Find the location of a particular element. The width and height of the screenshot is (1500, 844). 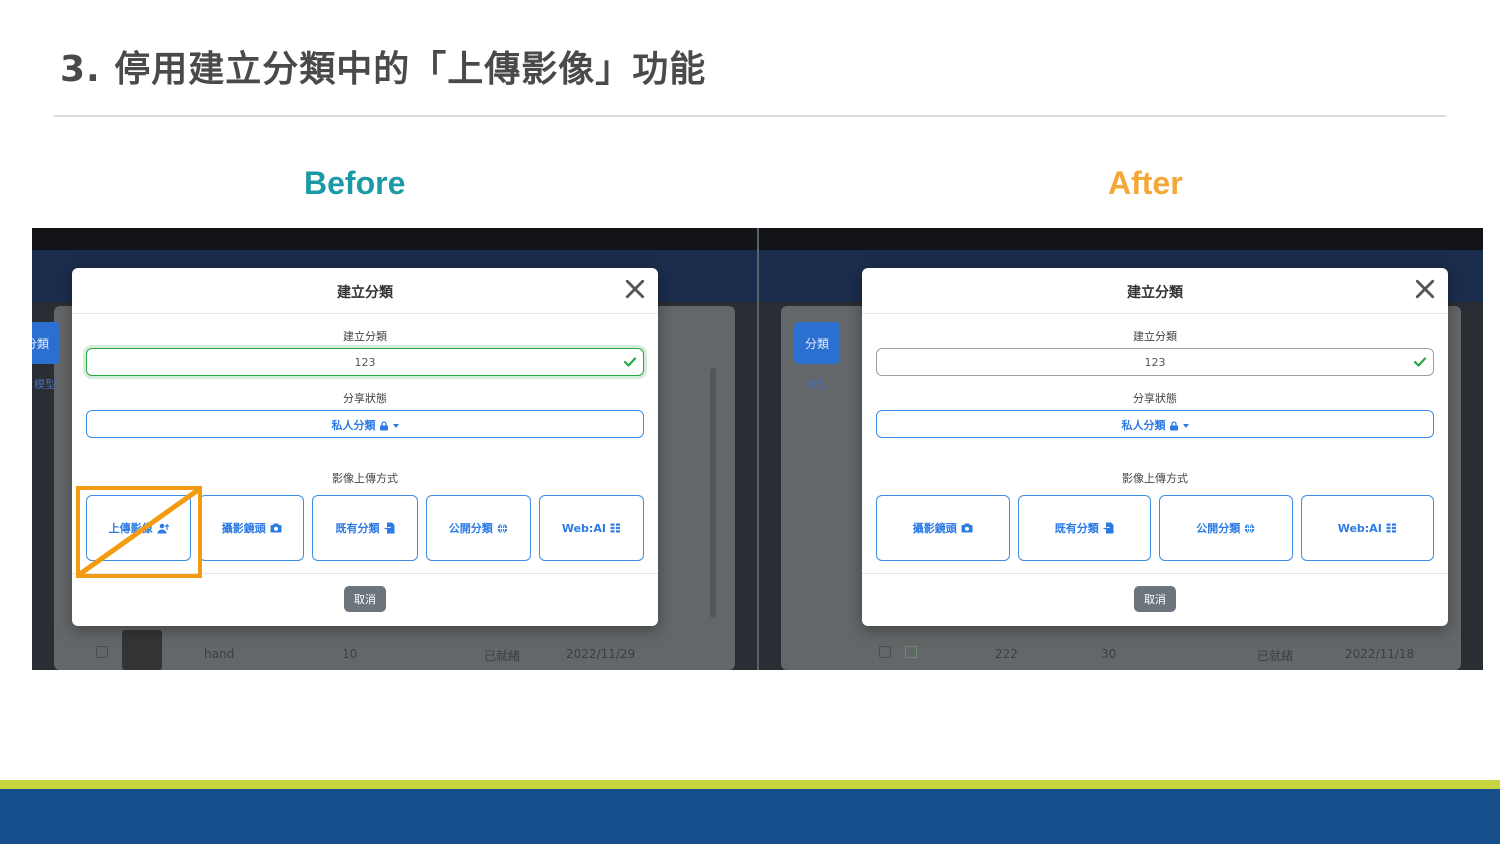

strike-through-icon is located at coordinates (139, 532).